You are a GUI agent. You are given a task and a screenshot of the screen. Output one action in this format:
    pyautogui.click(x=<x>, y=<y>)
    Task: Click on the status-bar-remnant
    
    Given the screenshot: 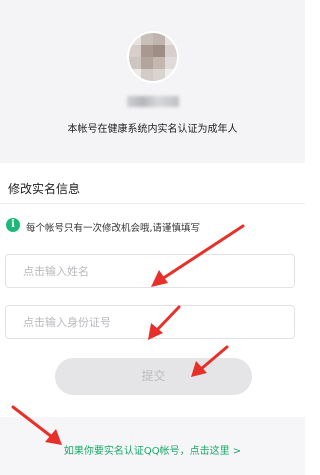 What is the action you would take?
    pyautogui.click(x=150, y=1)
    